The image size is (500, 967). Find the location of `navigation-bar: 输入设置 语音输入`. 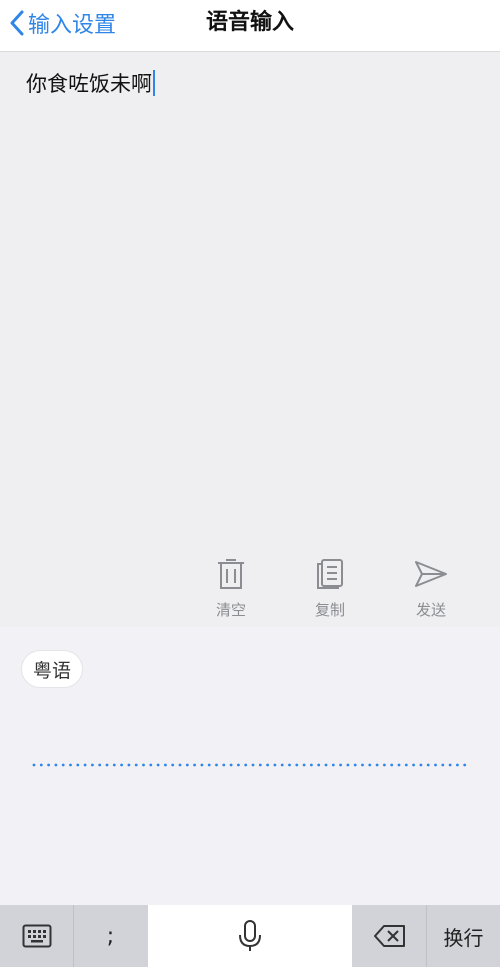

navigation-bar: 输入设置 语音输入 is located at coordinates (250, 26).